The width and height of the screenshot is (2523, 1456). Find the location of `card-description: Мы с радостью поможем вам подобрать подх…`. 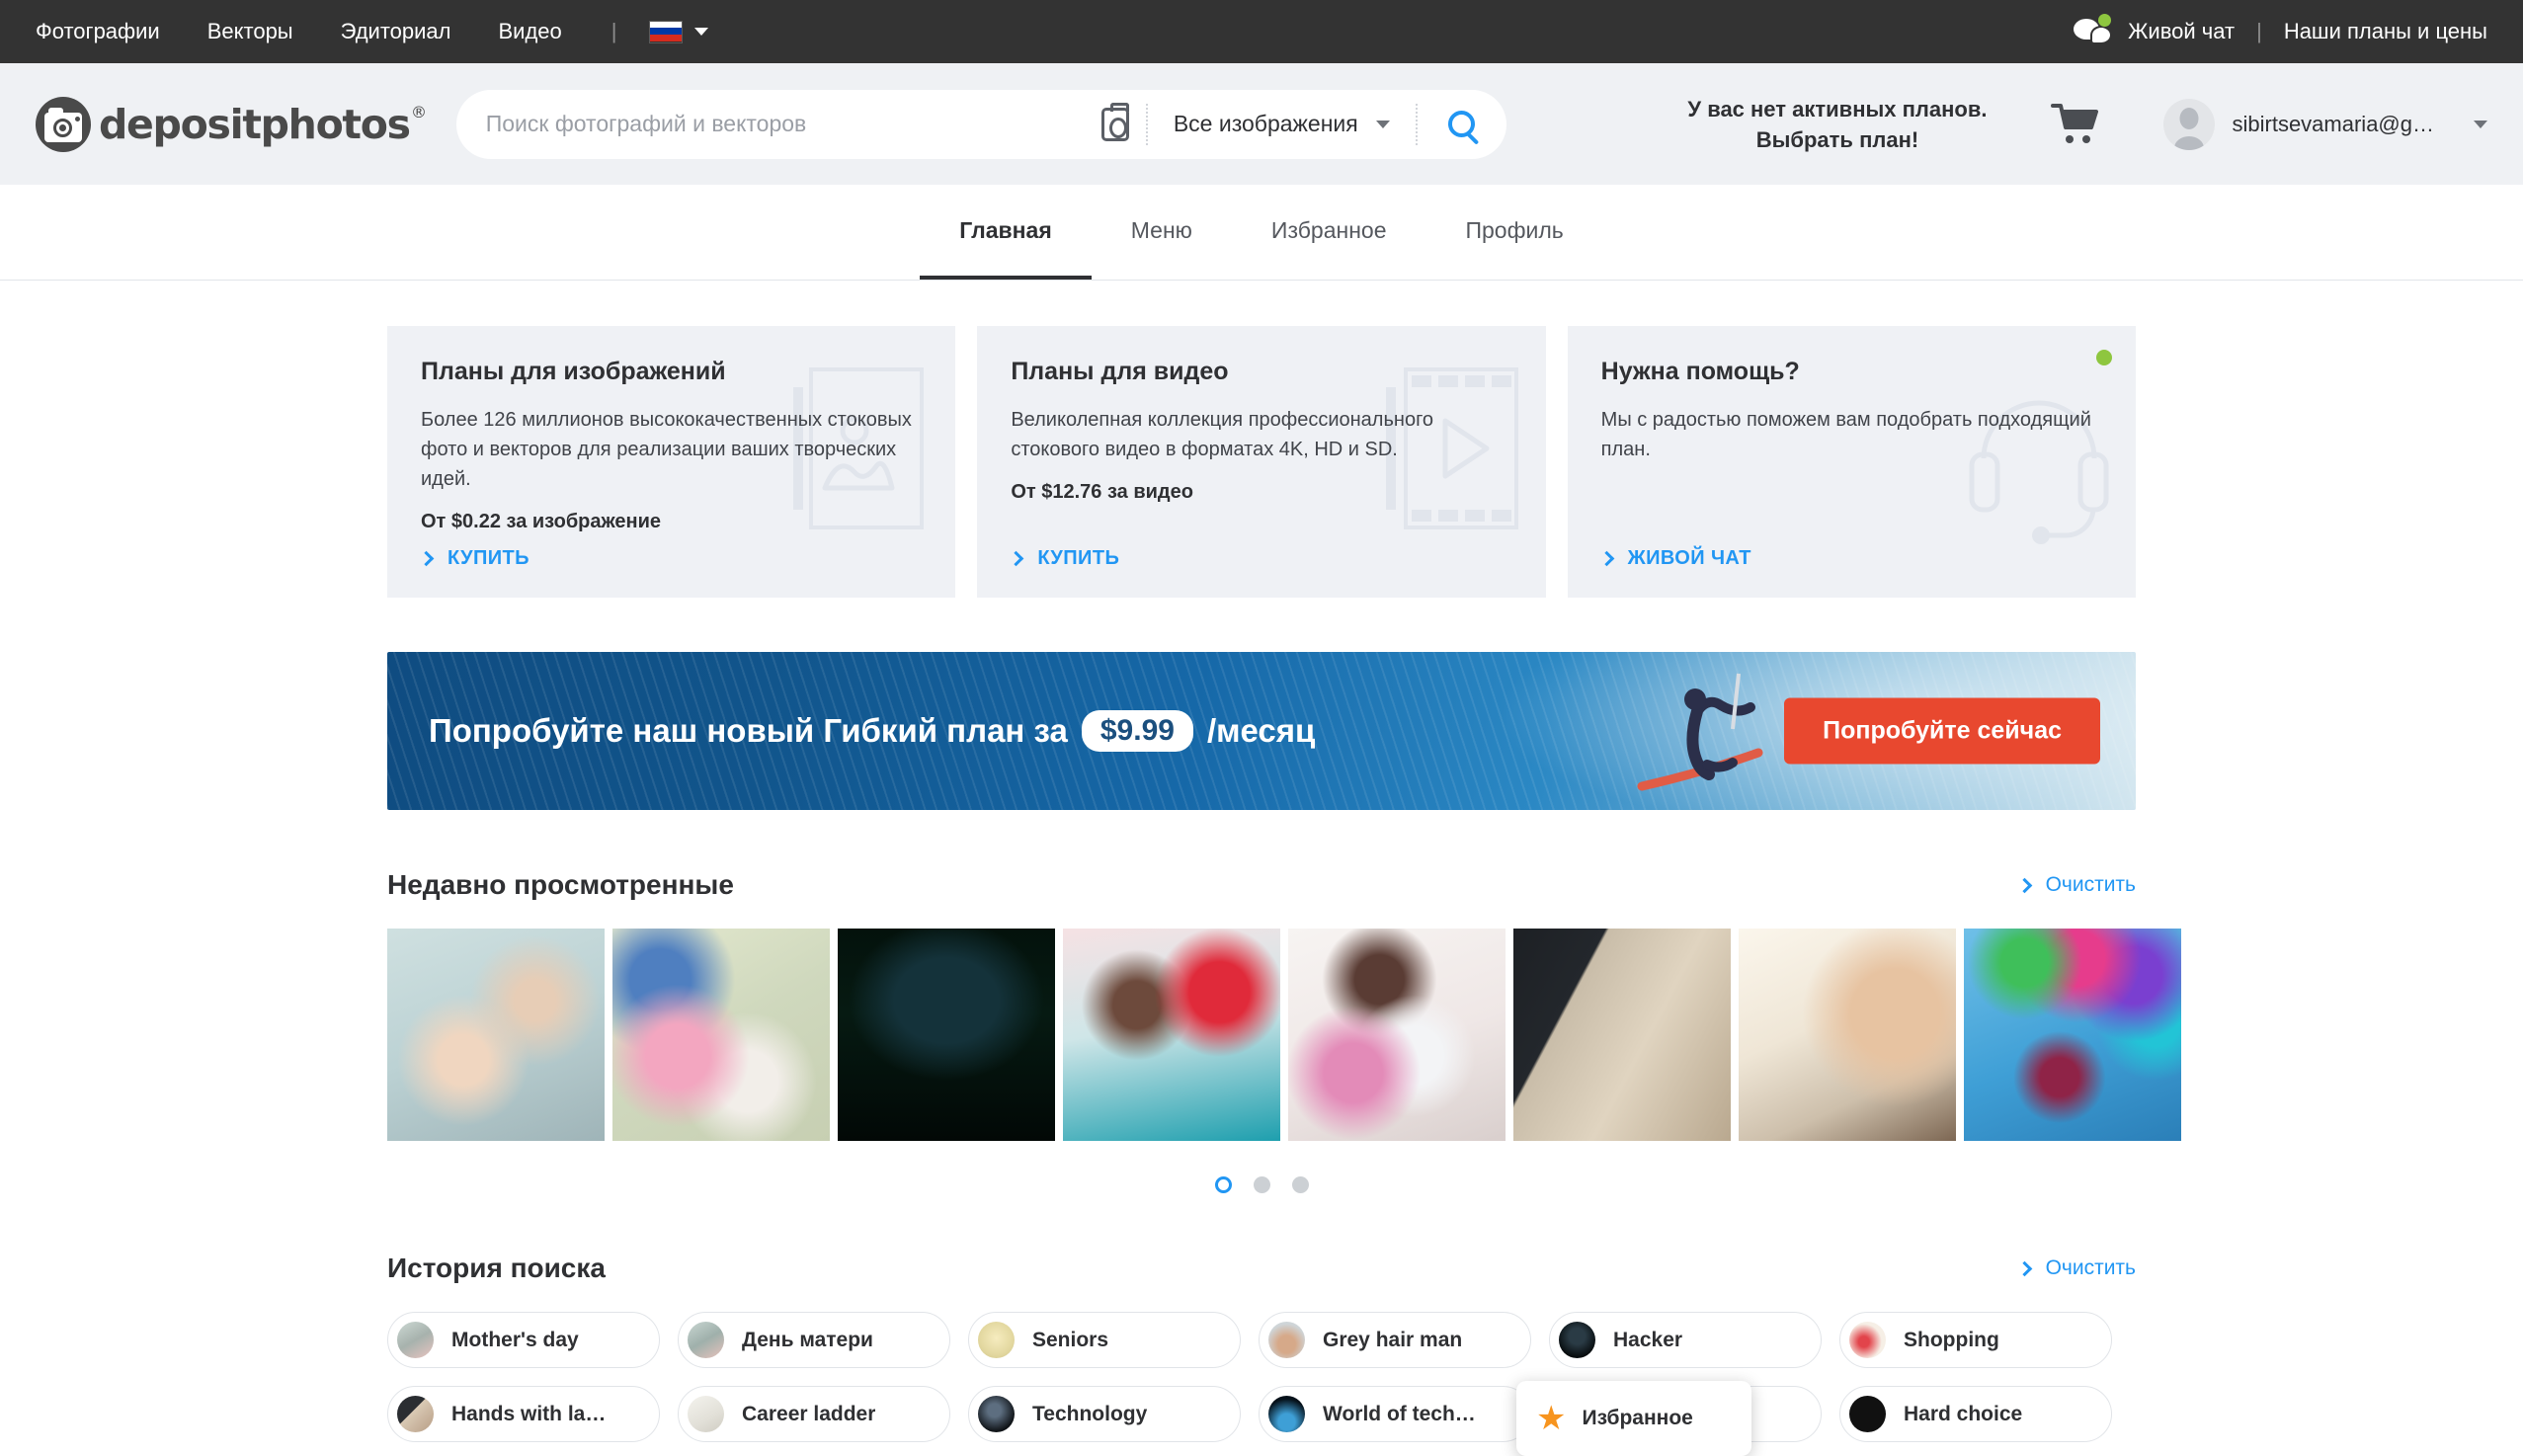

card-description: Мы с радостью поможем вам подобрать подх… is located at coordinates (1845, 434).